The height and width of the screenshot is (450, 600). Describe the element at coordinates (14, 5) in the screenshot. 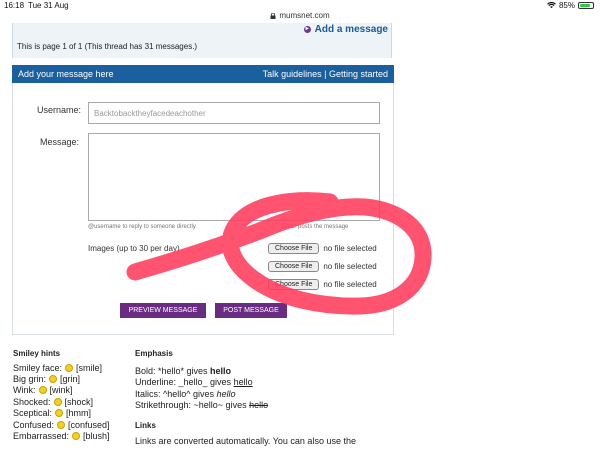

I see `status-time: 16:18` at that location.